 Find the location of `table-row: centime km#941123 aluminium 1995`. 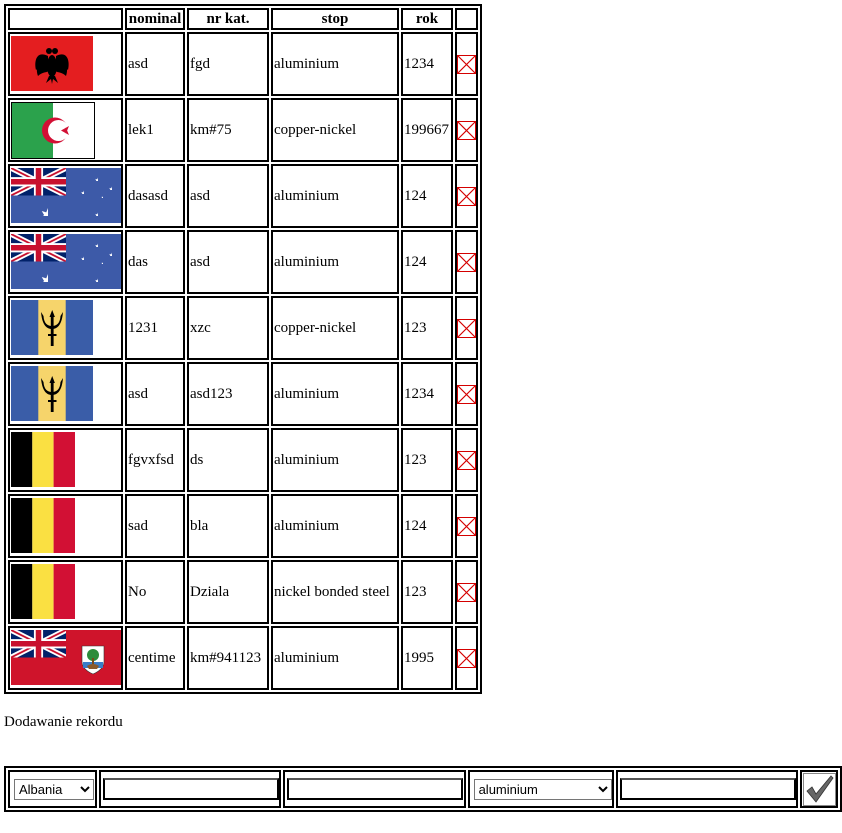

table-row: centime km#941123 aluminium 1995 is located at coordinates (243, 658).